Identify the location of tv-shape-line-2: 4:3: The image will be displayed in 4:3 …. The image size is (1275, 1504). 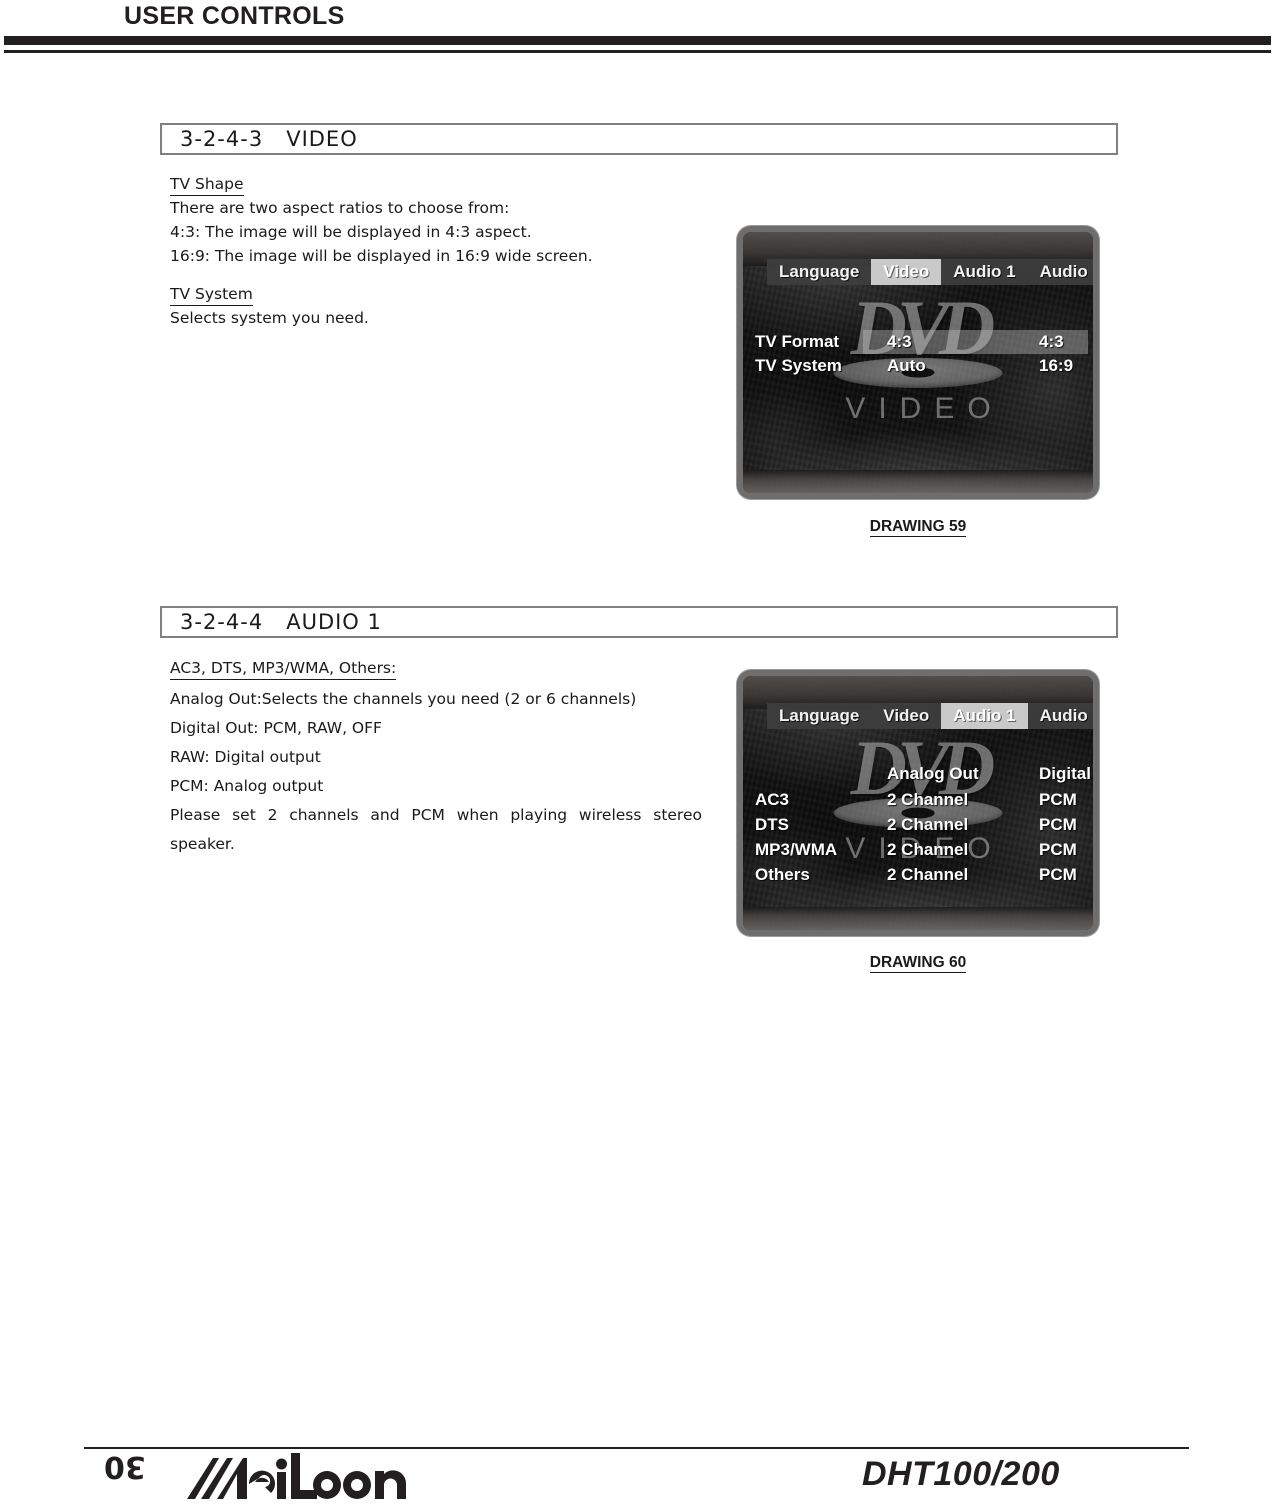
(351, 232).